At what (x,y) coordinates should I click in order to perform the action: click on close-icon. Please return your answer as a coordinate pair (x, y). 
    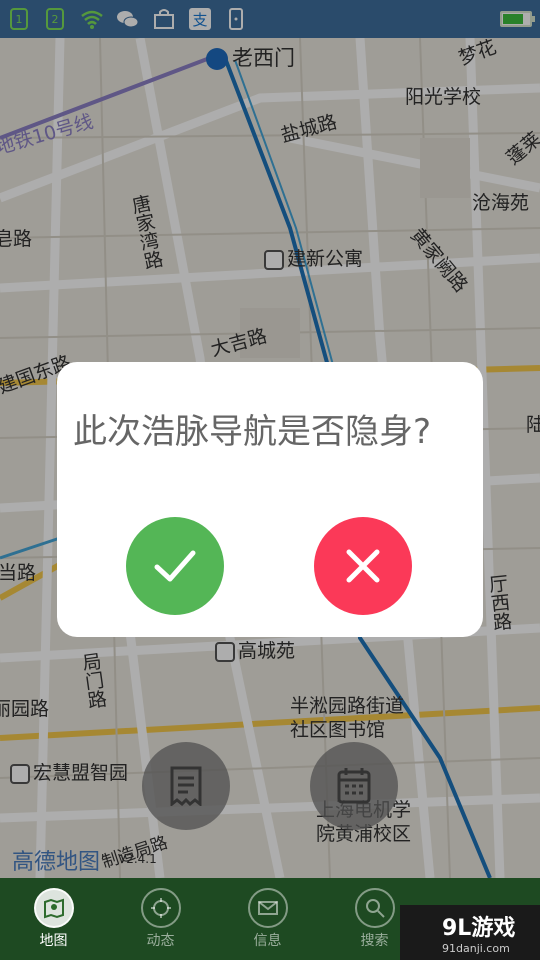
    Looking at the image, I should click on (363, 566).